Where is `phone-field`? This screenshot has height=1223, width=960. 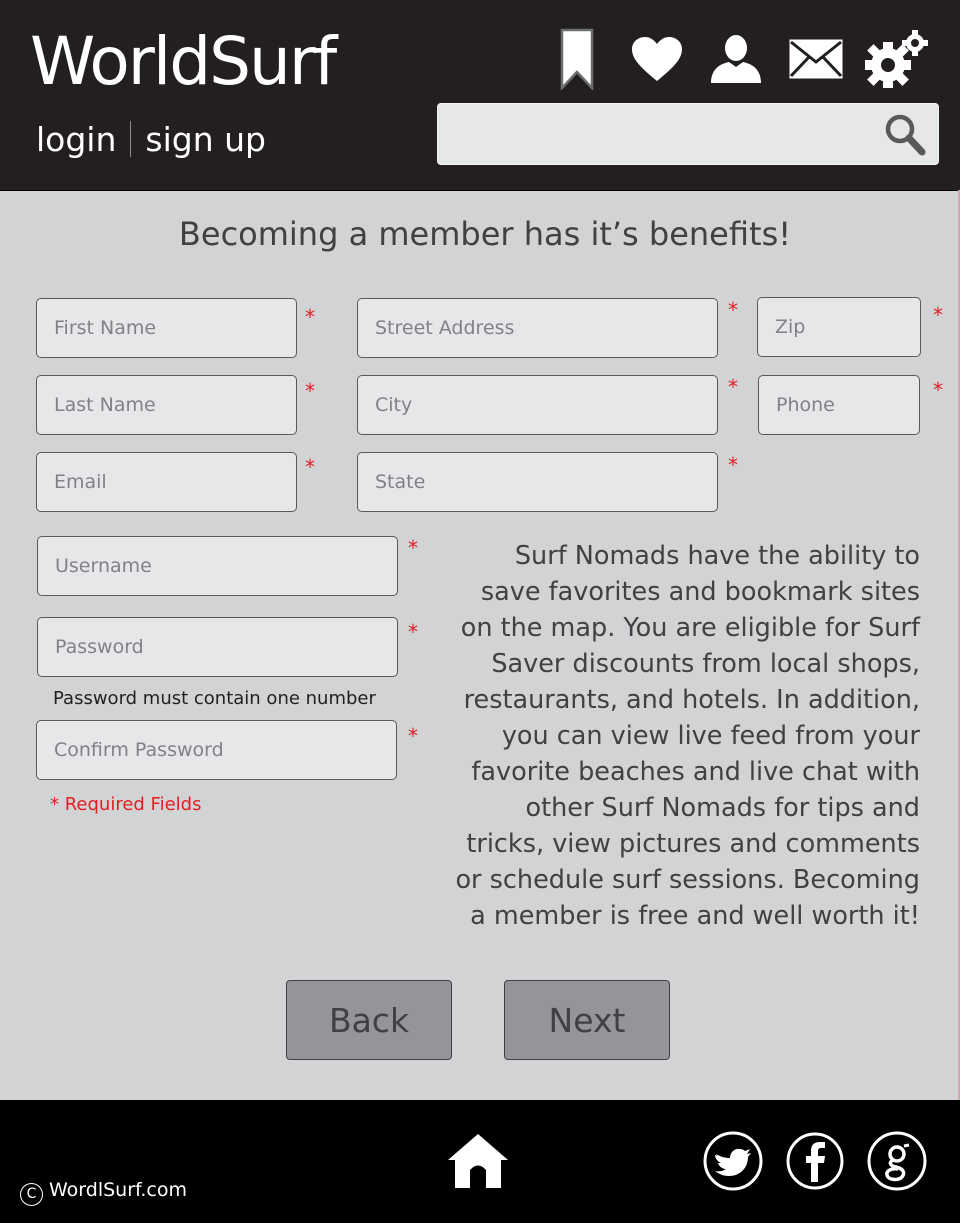 phone-field is located at coordinates (839, 405).